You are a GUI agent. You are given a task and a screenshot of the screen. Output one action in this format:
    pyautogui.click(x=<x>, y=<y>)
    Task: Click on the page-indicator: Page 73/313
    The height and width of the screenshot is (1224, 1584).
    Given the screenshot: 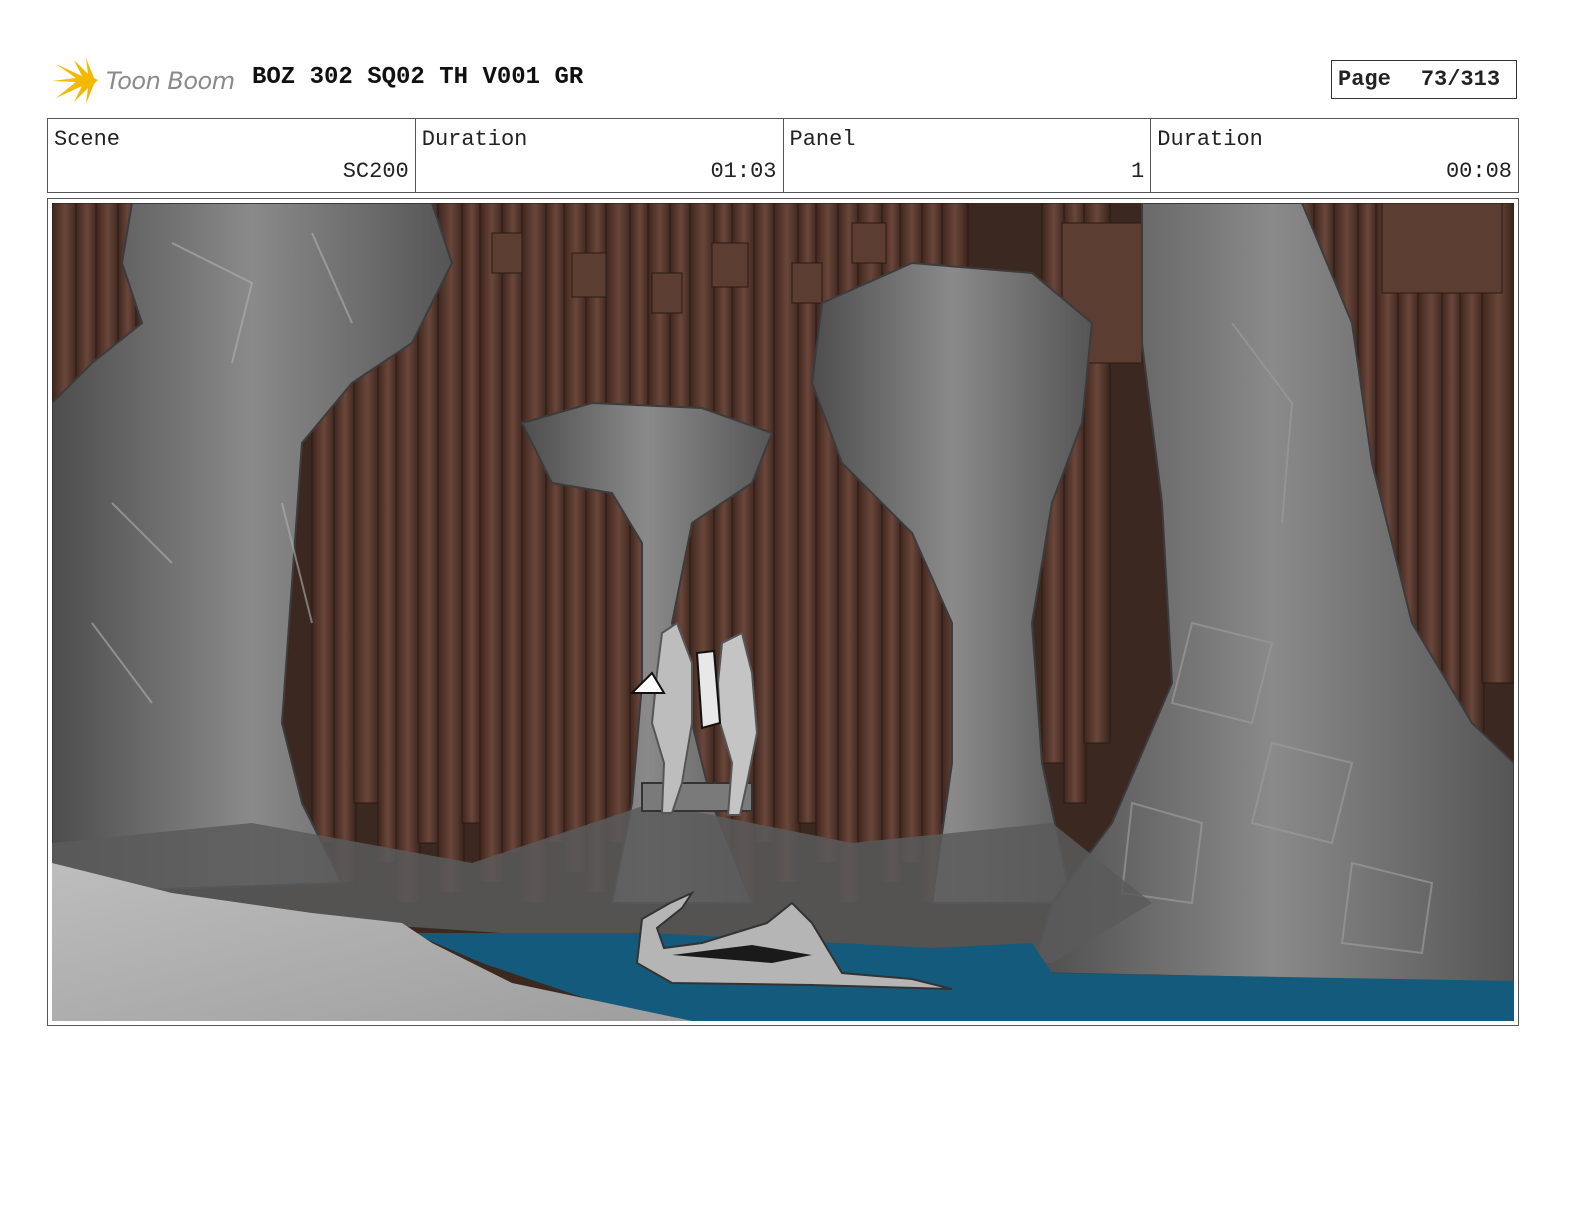 What is the action you would take?
    pyautogui.click(x=1424, y=79)
    